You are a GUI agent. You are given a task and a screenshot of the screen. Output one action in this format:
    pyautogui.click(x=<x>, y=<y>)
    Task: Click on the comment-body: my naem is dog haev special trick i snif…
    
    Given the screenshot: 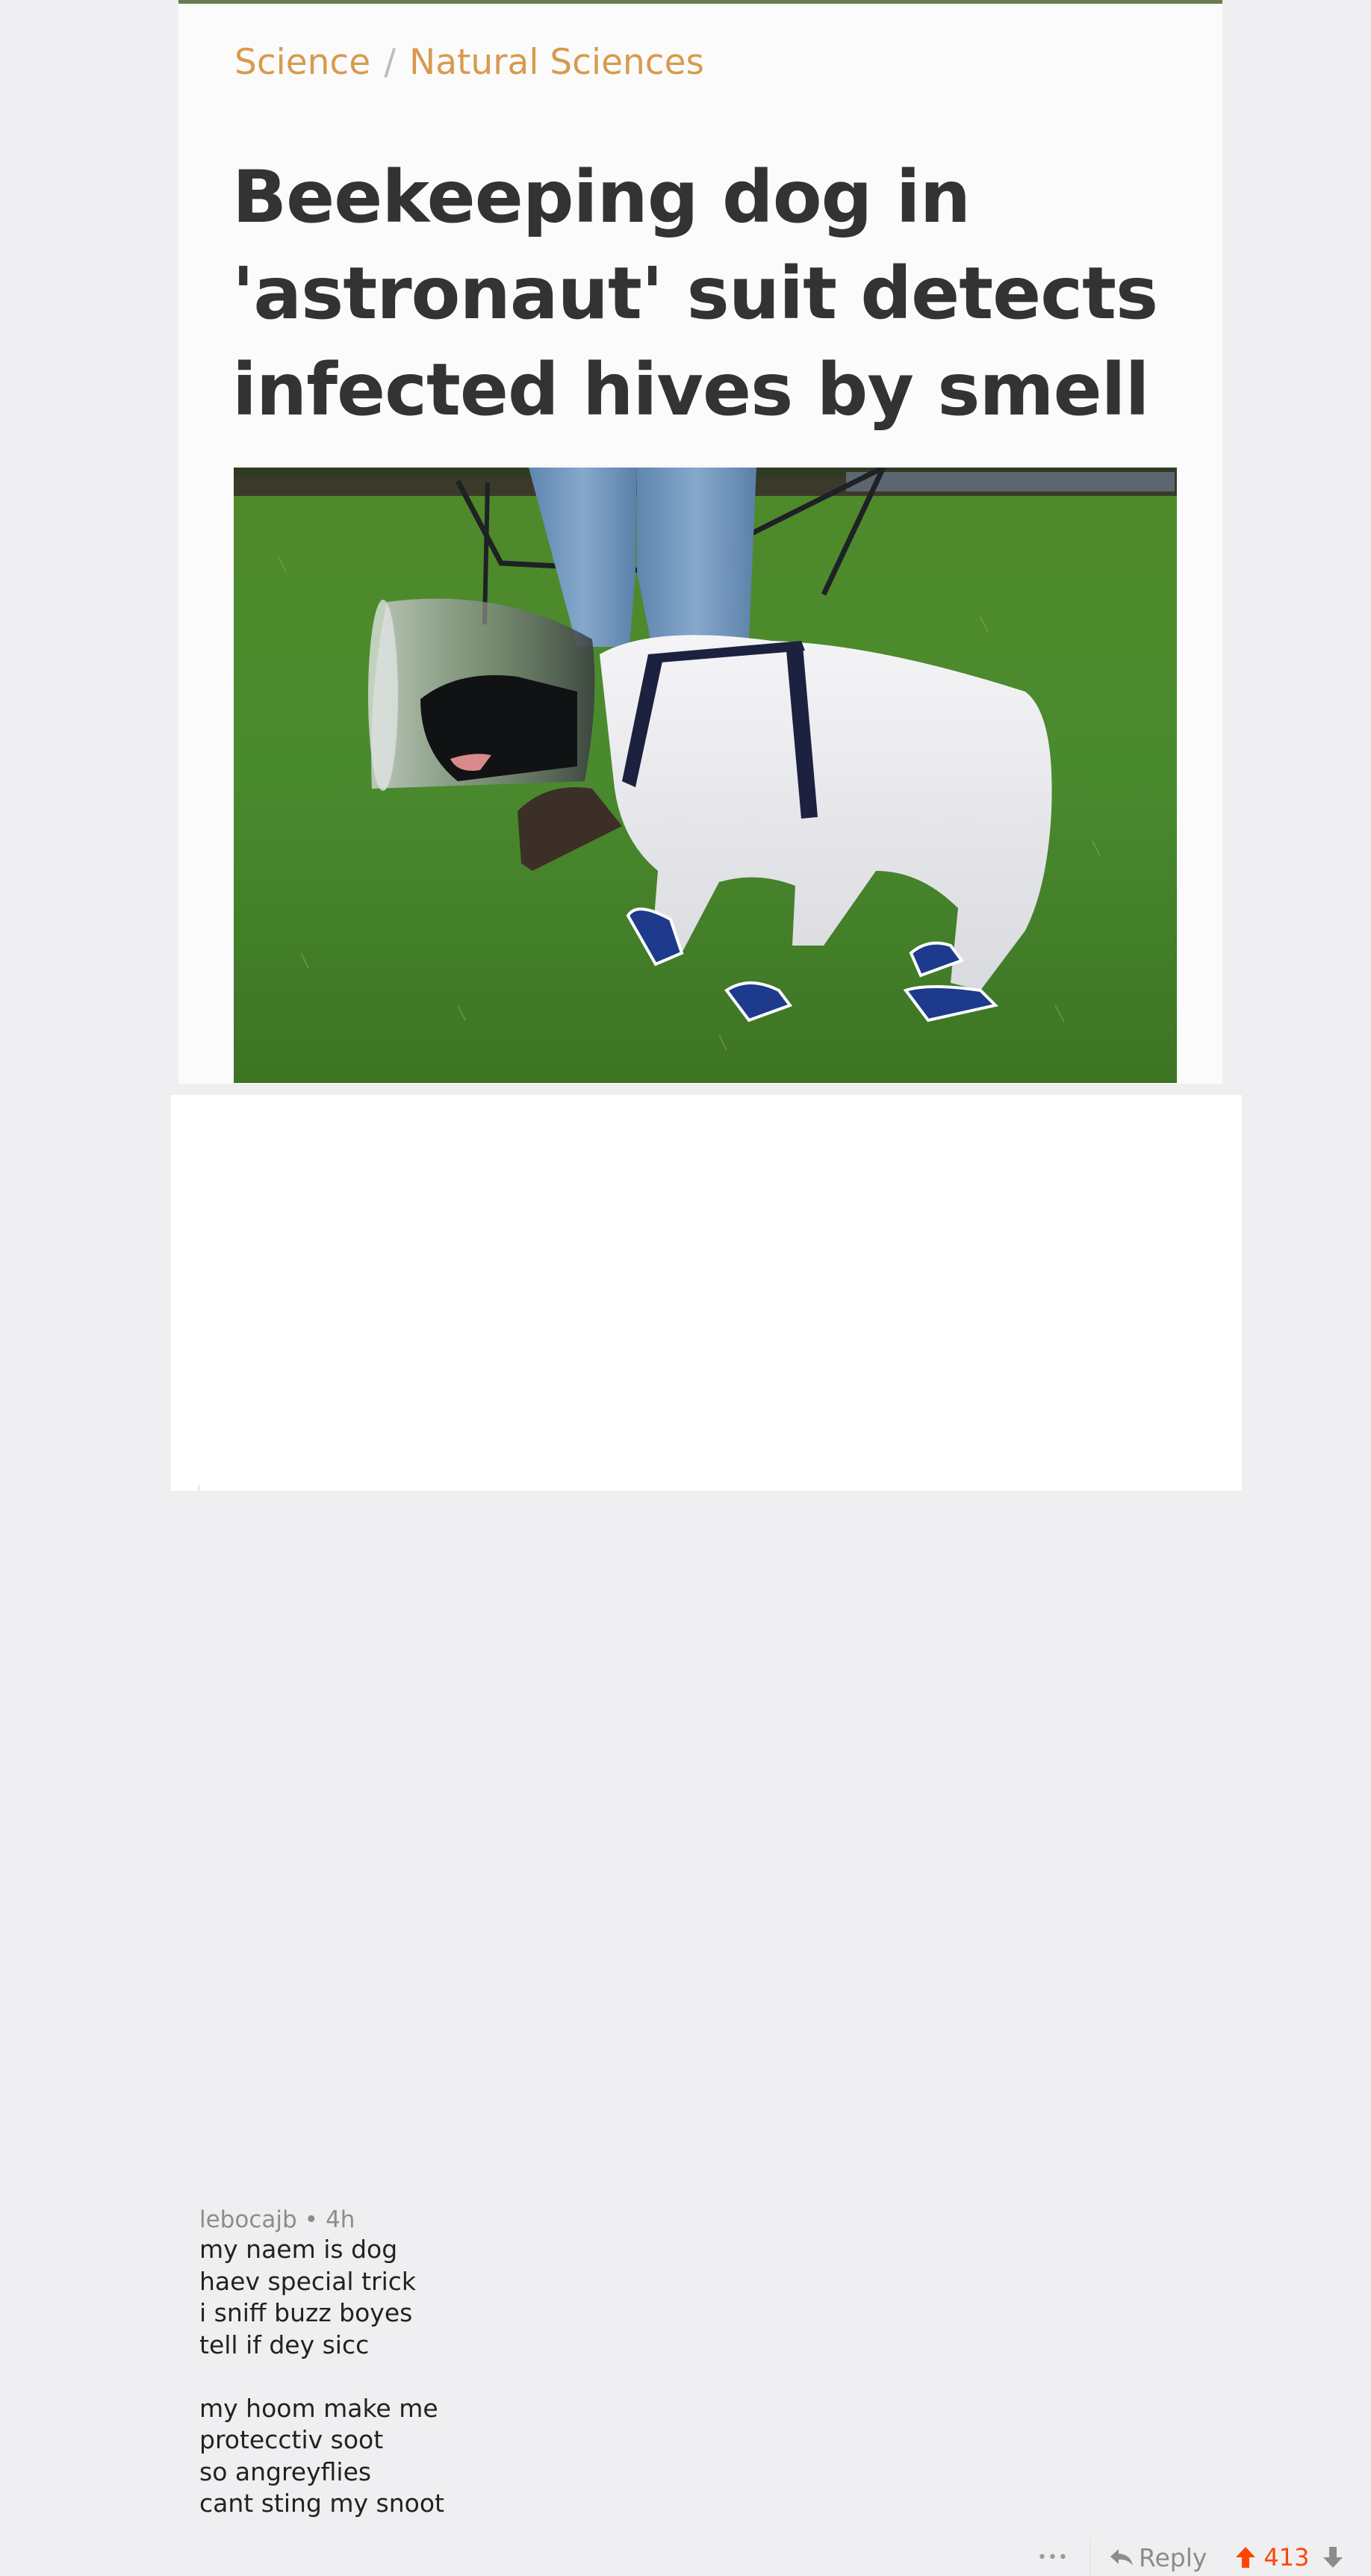 What is the action you would take?
    pyautogui.click(x=321, y=2377)
    